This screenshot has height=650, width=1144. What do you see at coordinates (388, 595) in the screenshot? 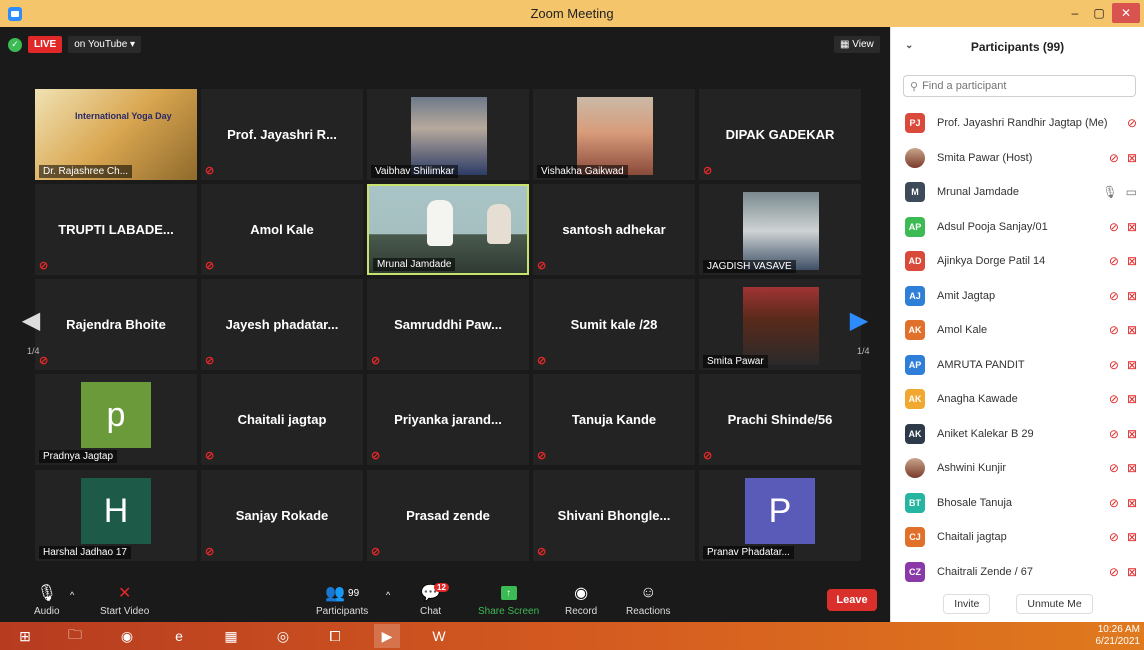
I see `participants-options-caret: ^` at bounding box center [388, 595].